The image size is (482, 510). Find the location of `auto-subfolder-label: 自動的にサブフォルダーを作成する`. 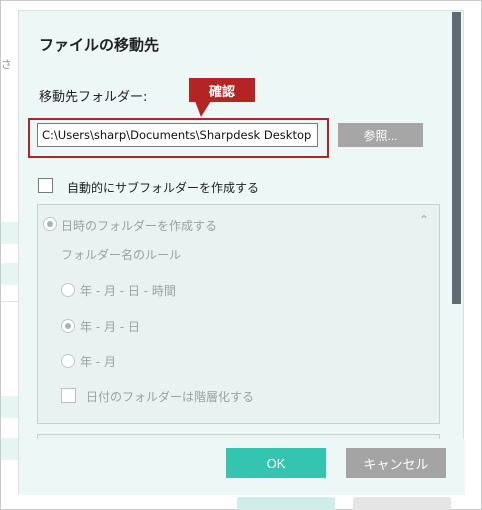

auto-subfolder-label: 自動的にサブフォルダーを作成する is located at coordinates (163, 188).